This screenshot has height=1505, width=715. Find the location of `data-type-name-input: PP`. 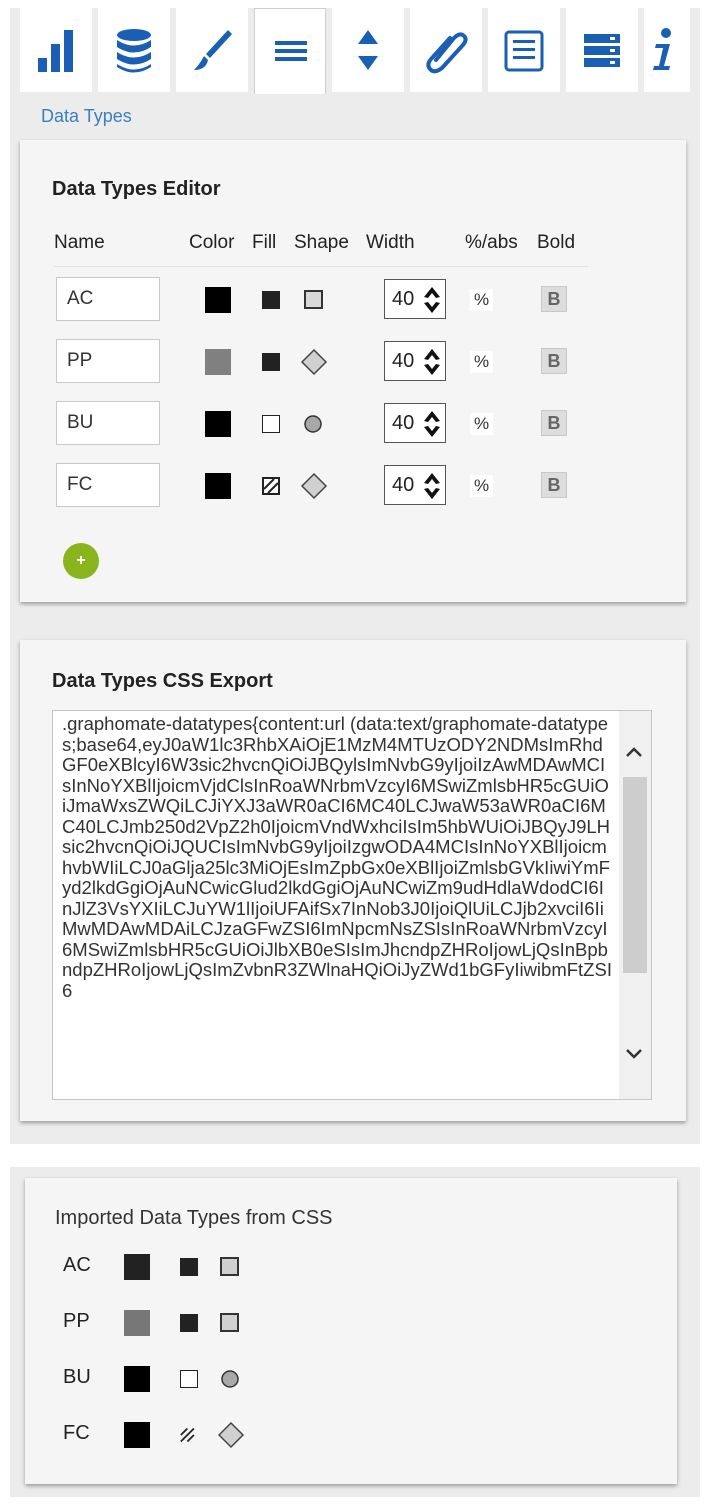

data-type-name-input: PP is located at coordinates (108, 361).